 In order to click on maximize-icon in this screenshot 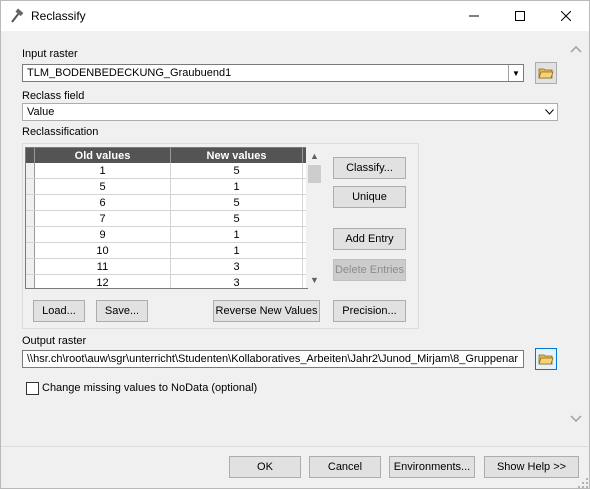, I will do `click(520, 16)`.